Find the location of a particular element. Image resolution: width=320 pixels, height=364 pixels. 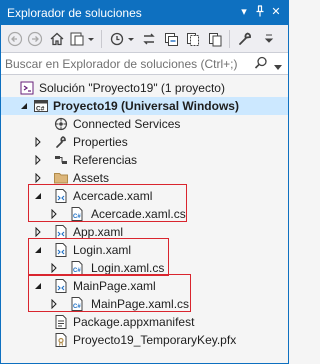

pending-changes-button is located at coordinates (122, 39).